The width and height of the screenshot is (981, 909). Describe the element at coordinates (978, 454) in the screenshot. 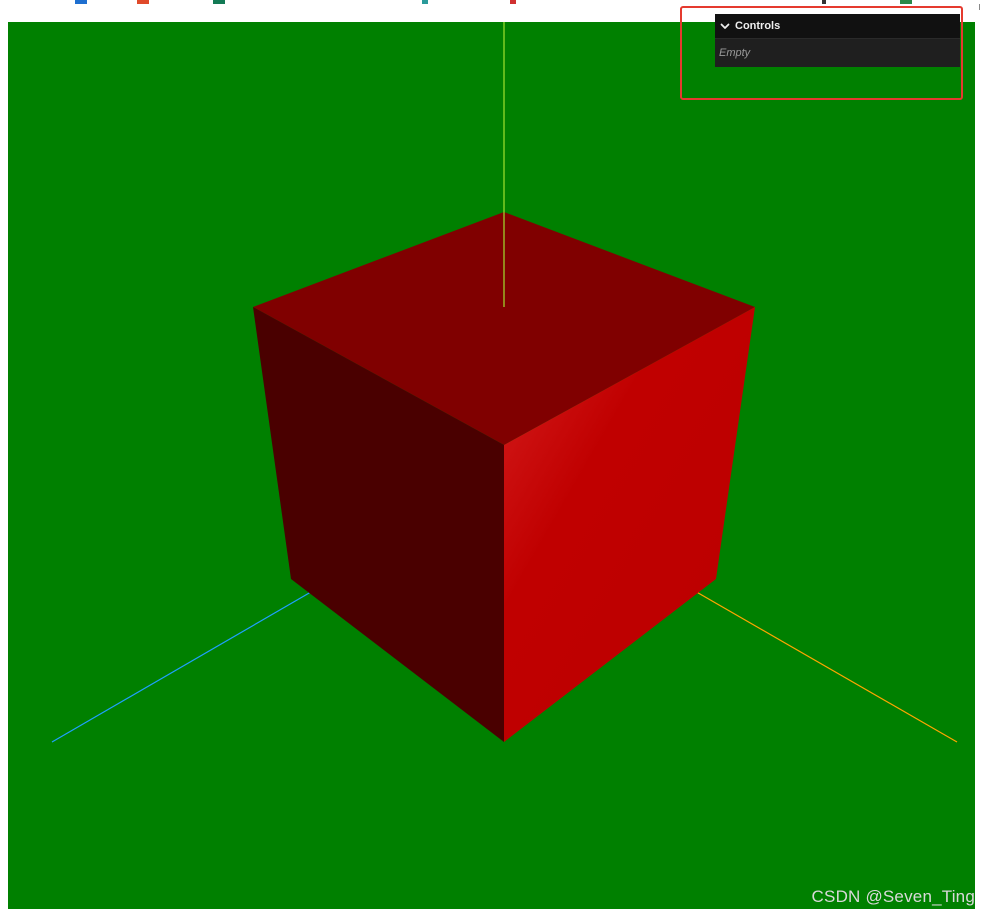

I see `page-scrollbar` at that location.